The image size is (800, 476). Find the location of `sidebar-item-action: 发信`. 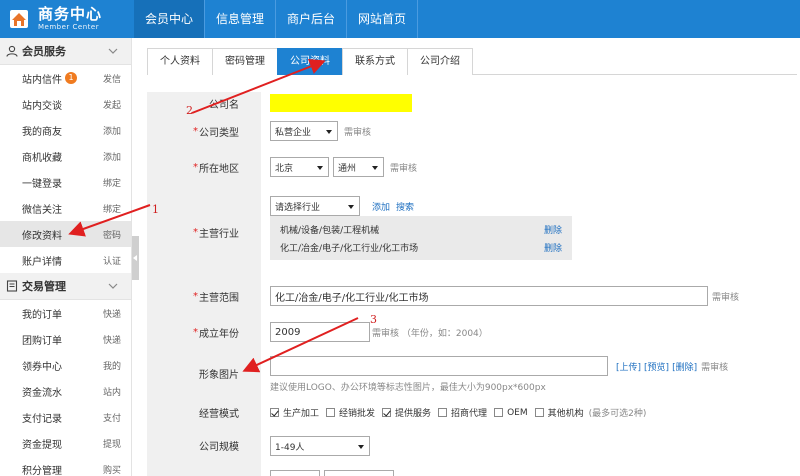

sidebar-item-action: 发信 is located at coordinates (112, 78).